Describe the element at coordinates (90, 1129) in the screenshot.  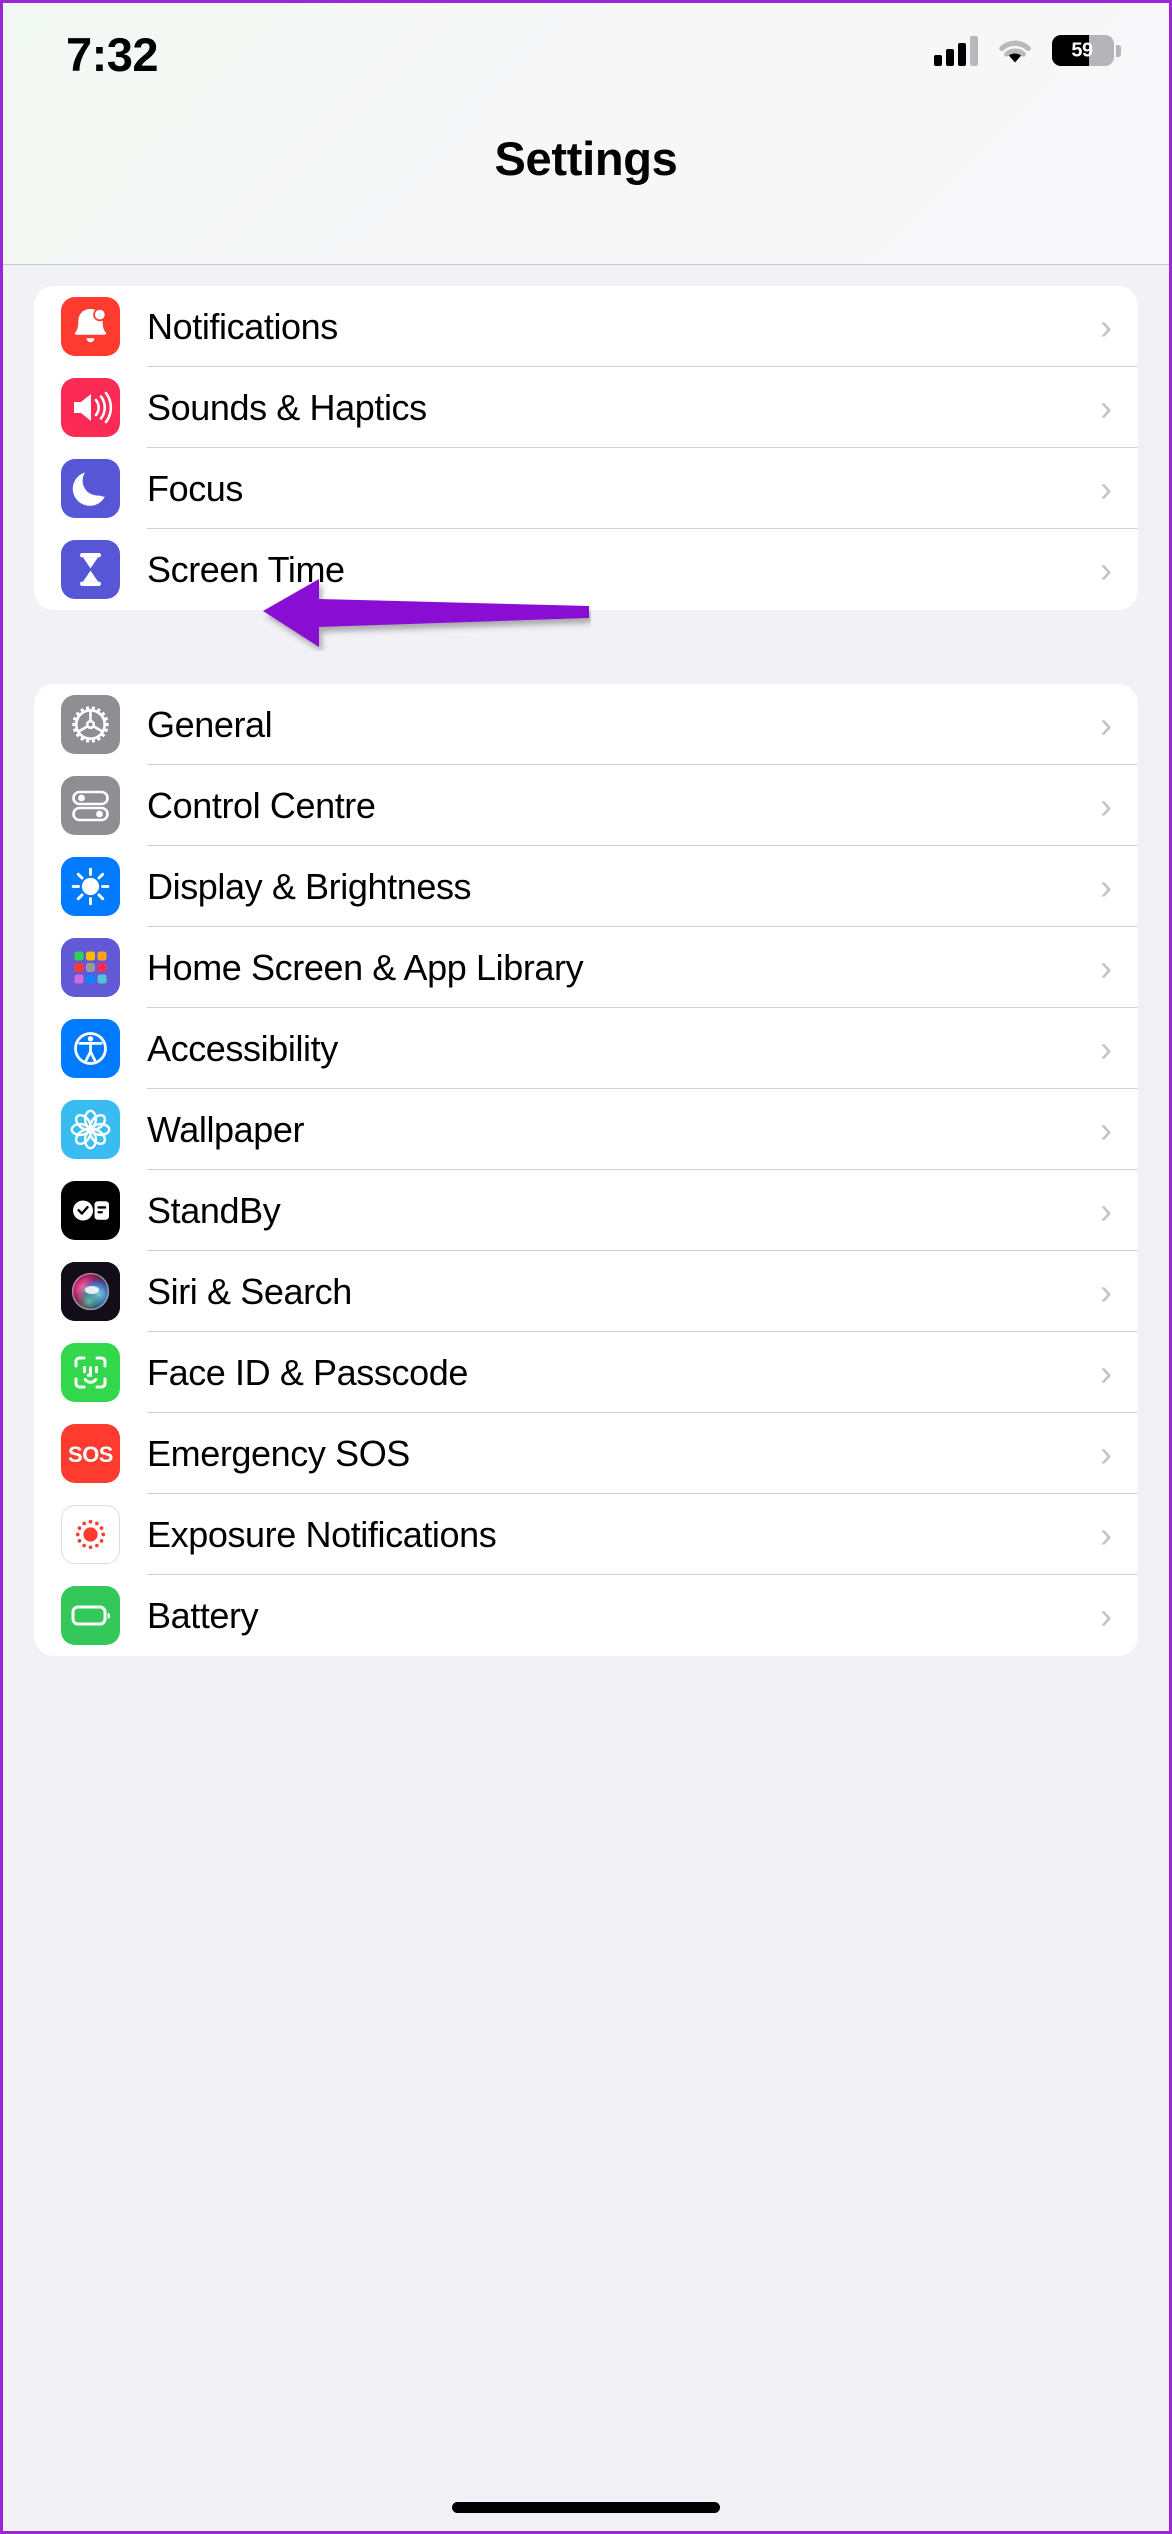
I see `wallpaper-flower-icon` at that location.